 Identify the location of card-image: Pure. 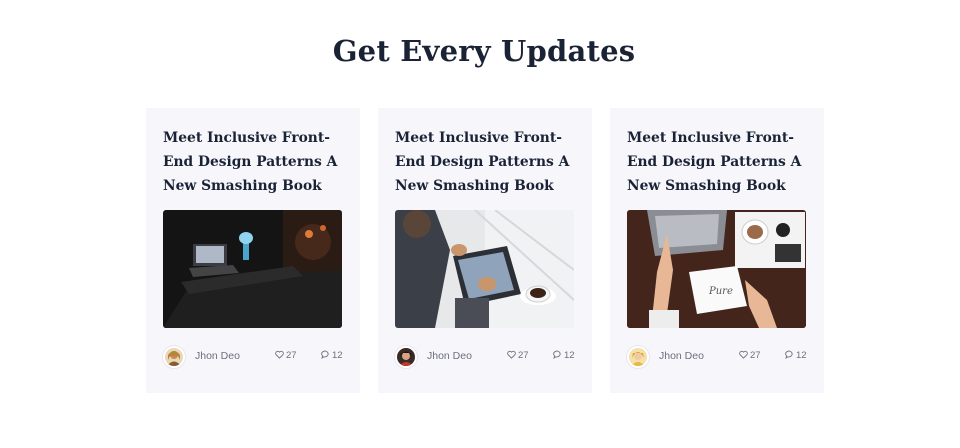
(716, 269).